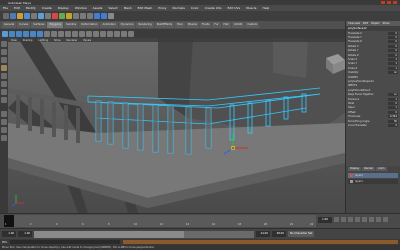  Describe the element at coordinates (127, 25) in the screenshot. I see `shelf-tab-dynamics: Dynamics` at that location.